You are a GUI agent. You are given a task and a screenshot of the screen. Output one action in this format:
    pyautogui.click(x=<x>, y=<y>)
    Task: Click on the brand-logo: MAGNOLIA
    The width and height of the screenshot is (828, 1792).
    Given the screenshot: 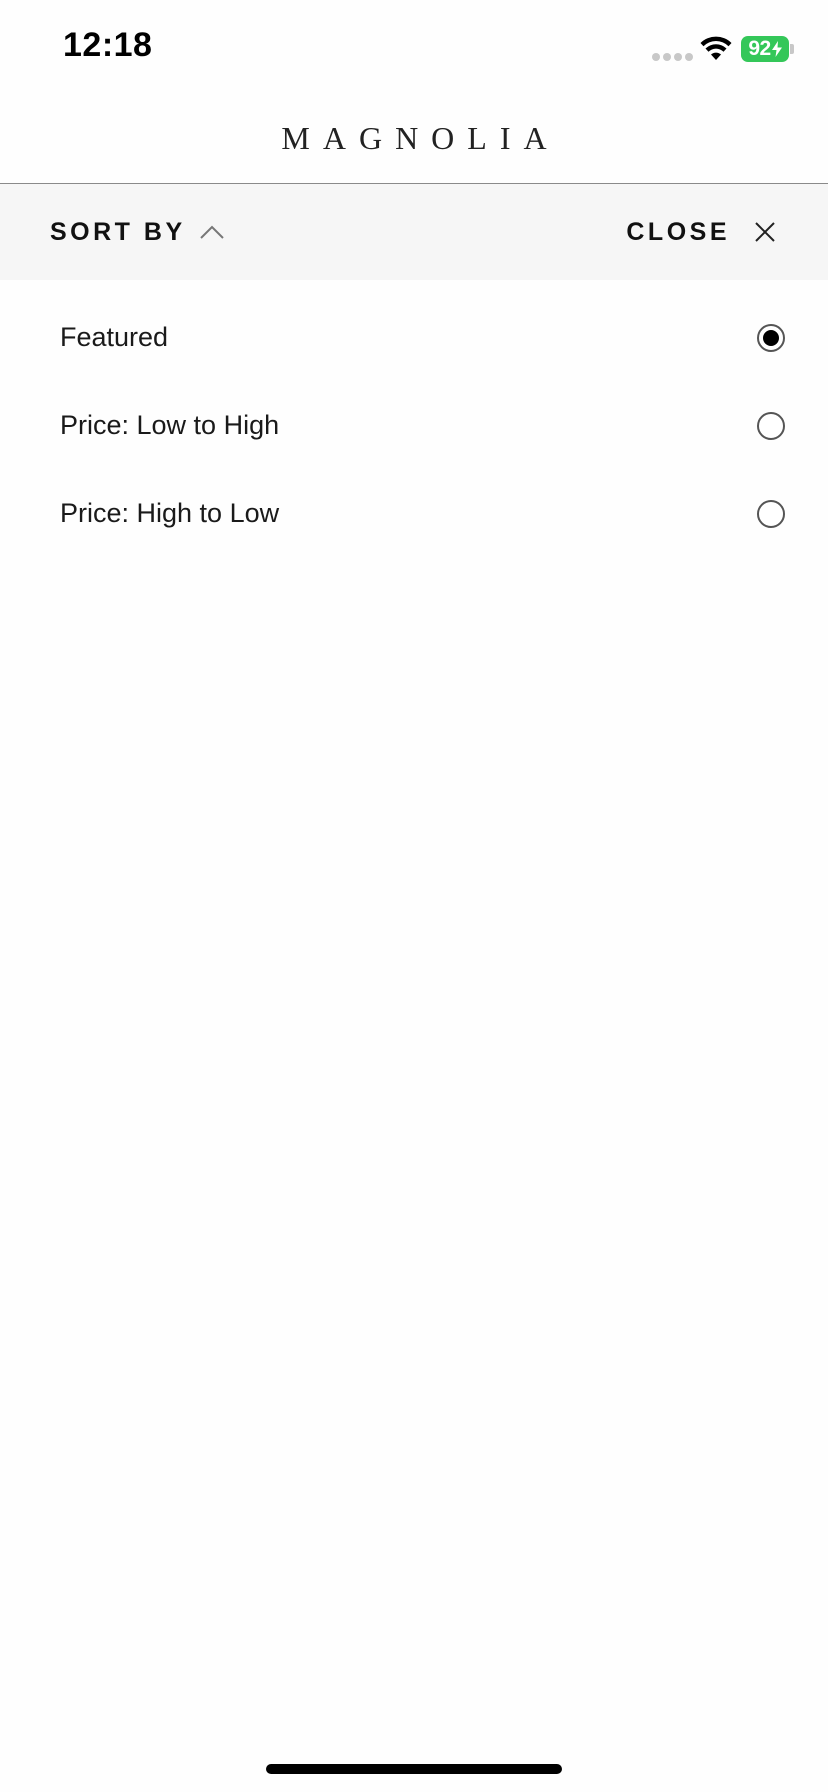 What is the action you would take?
    pyautogui.click(x=414, y=138)
    